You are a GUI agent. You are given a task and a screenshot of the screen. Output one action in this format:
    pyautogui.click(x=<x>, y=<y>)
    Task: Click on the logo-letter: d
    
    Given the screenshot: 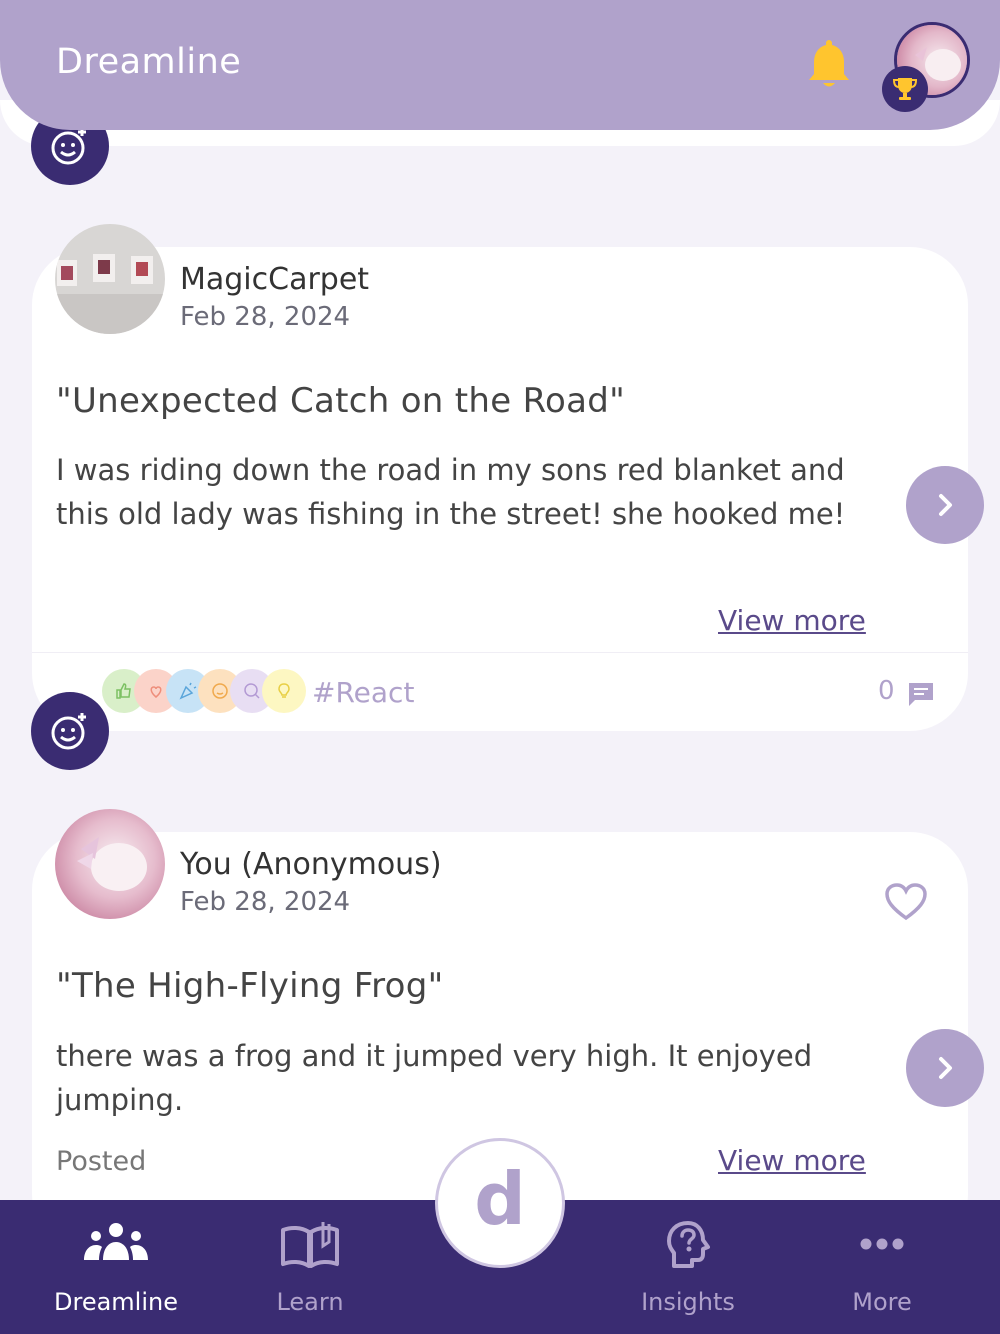 What is the action you would take?
    pyautogui.click(x=500, y=1199)
    